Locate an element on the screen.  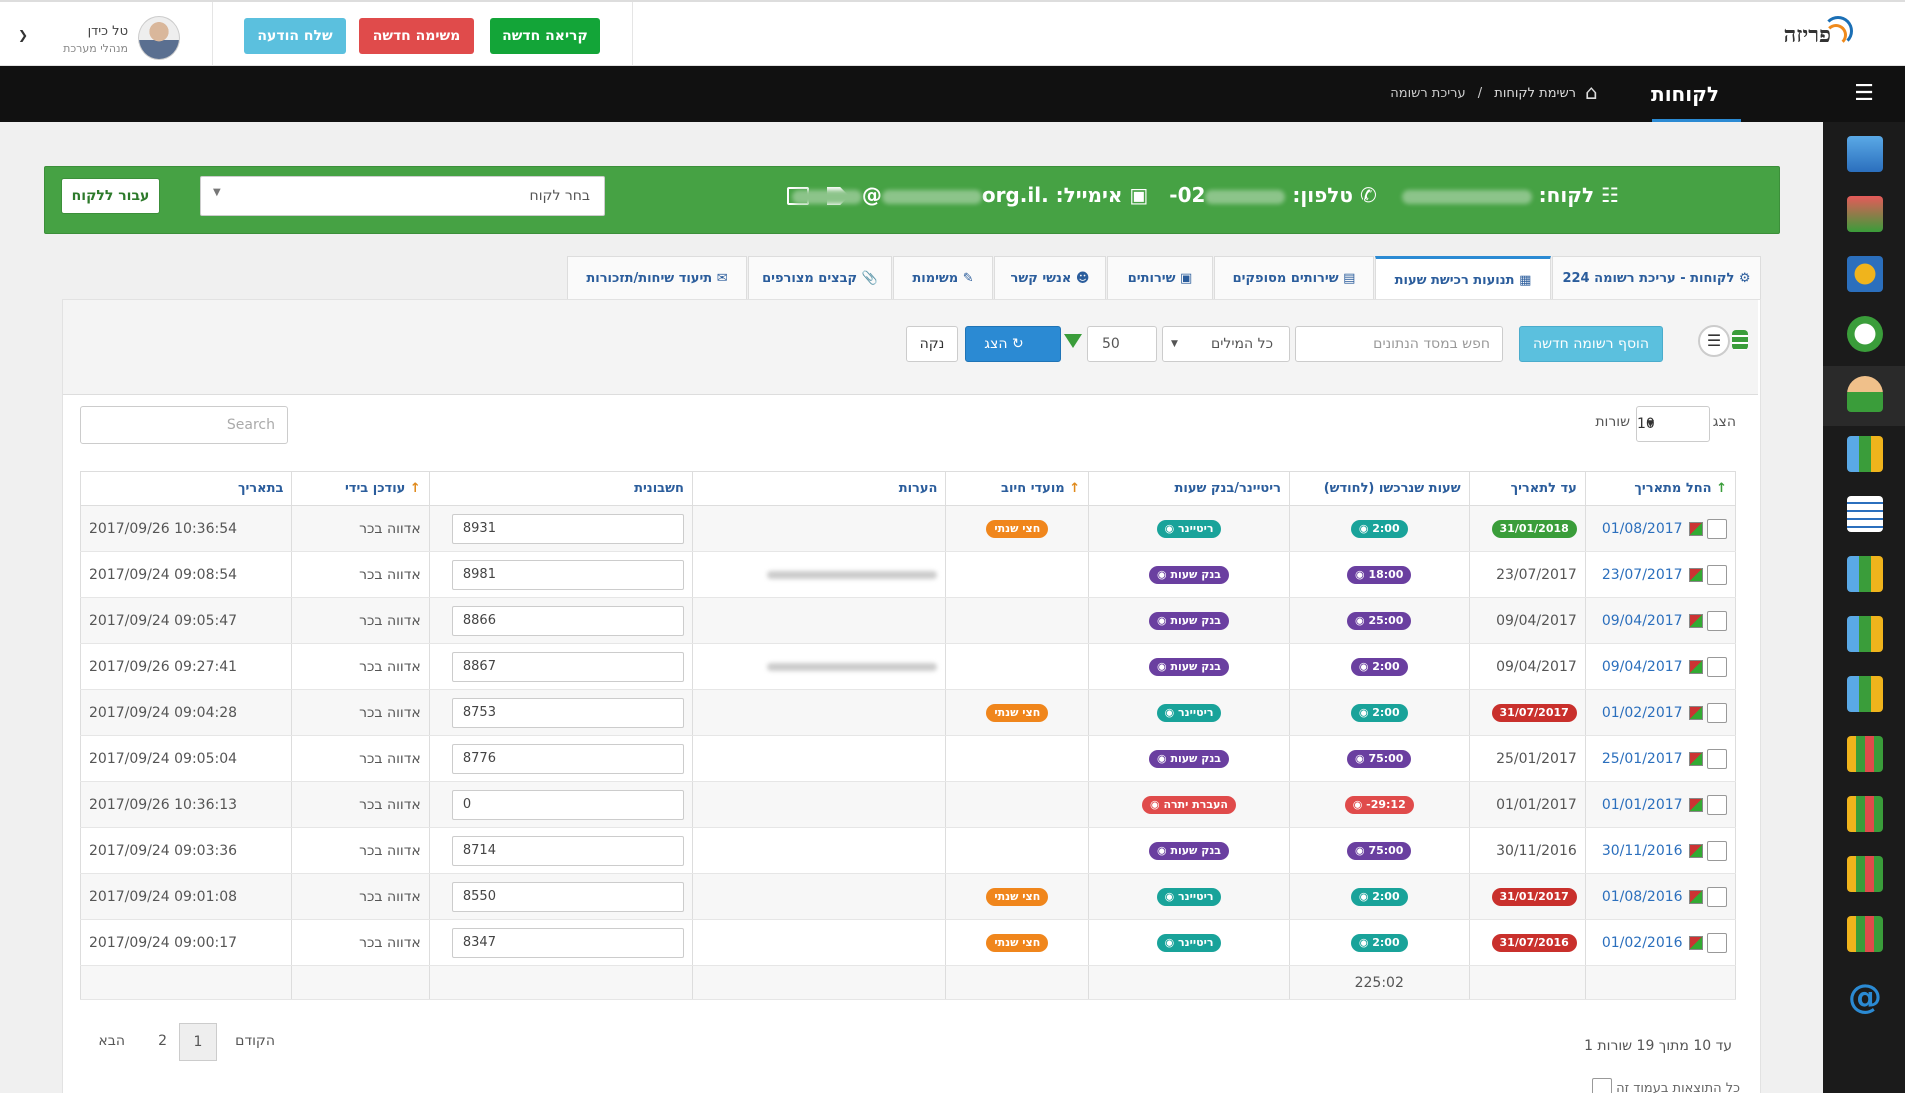
invoice-input: 8931 is located at coordinates (567, 528).